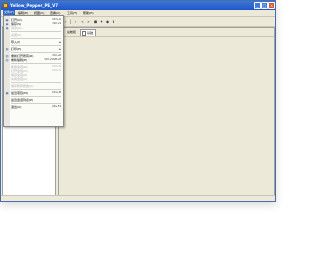 The height and width of the screenshot is (270, 320). Describe the element at coordinates (75, 21) in the screenshot. I see `step2-icon: ‹` at that location.